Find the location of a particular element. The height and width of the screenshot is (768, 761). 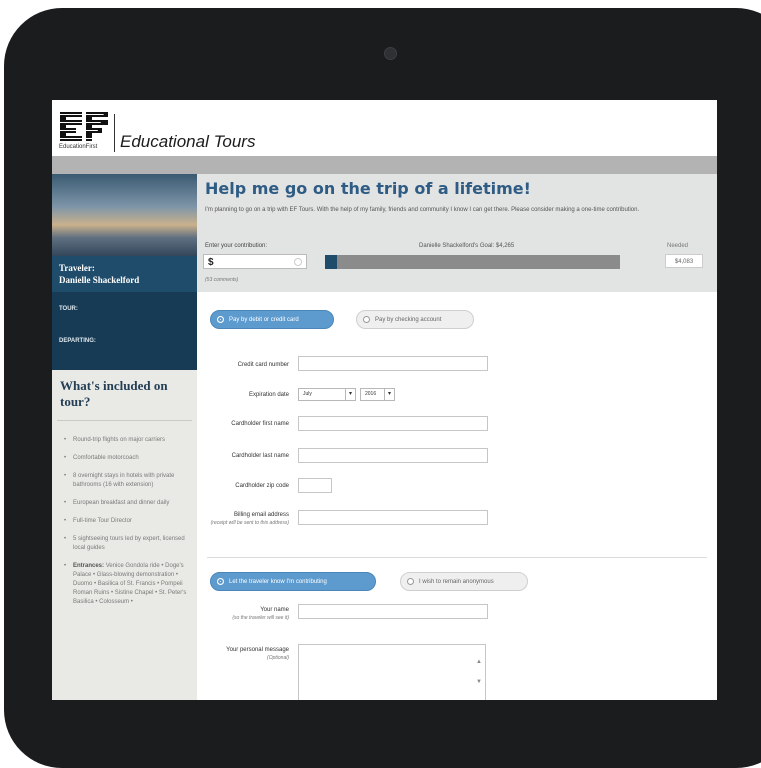

enter-contribution-label: Enter your contribution: is located at coordinates (236, 246).